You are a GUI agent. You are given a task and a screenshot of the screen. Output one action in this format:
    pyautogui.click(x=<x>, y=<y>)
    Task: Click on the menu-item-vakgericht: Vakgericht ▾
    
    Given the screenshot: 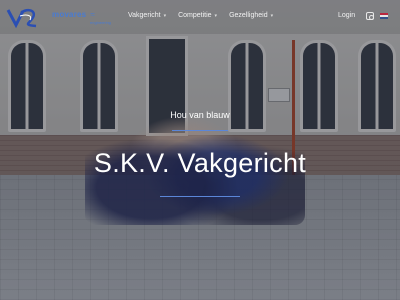 What is the action you would take?
    pyautogui.click(x=147, y=15)
    